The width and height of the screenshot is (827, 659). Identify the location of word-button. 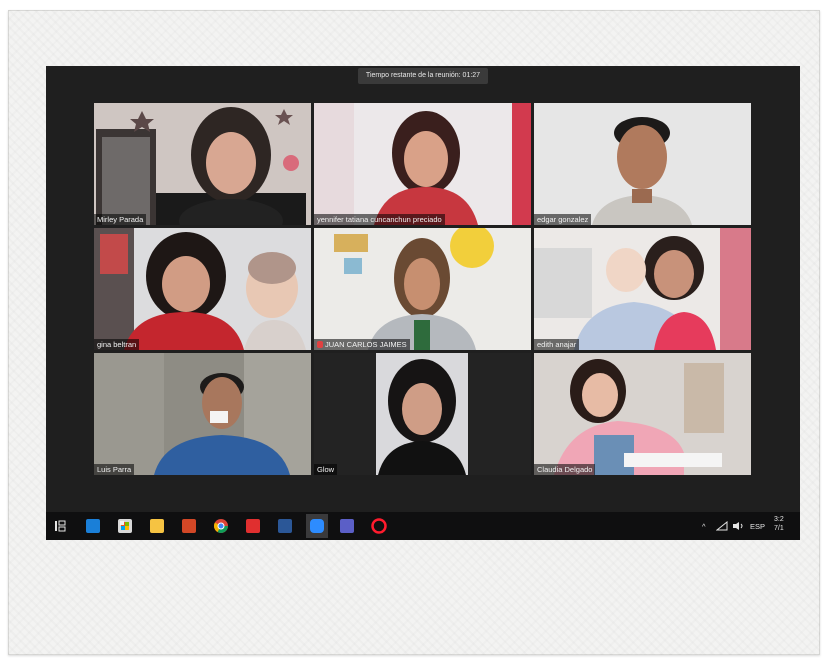
(285, 526).